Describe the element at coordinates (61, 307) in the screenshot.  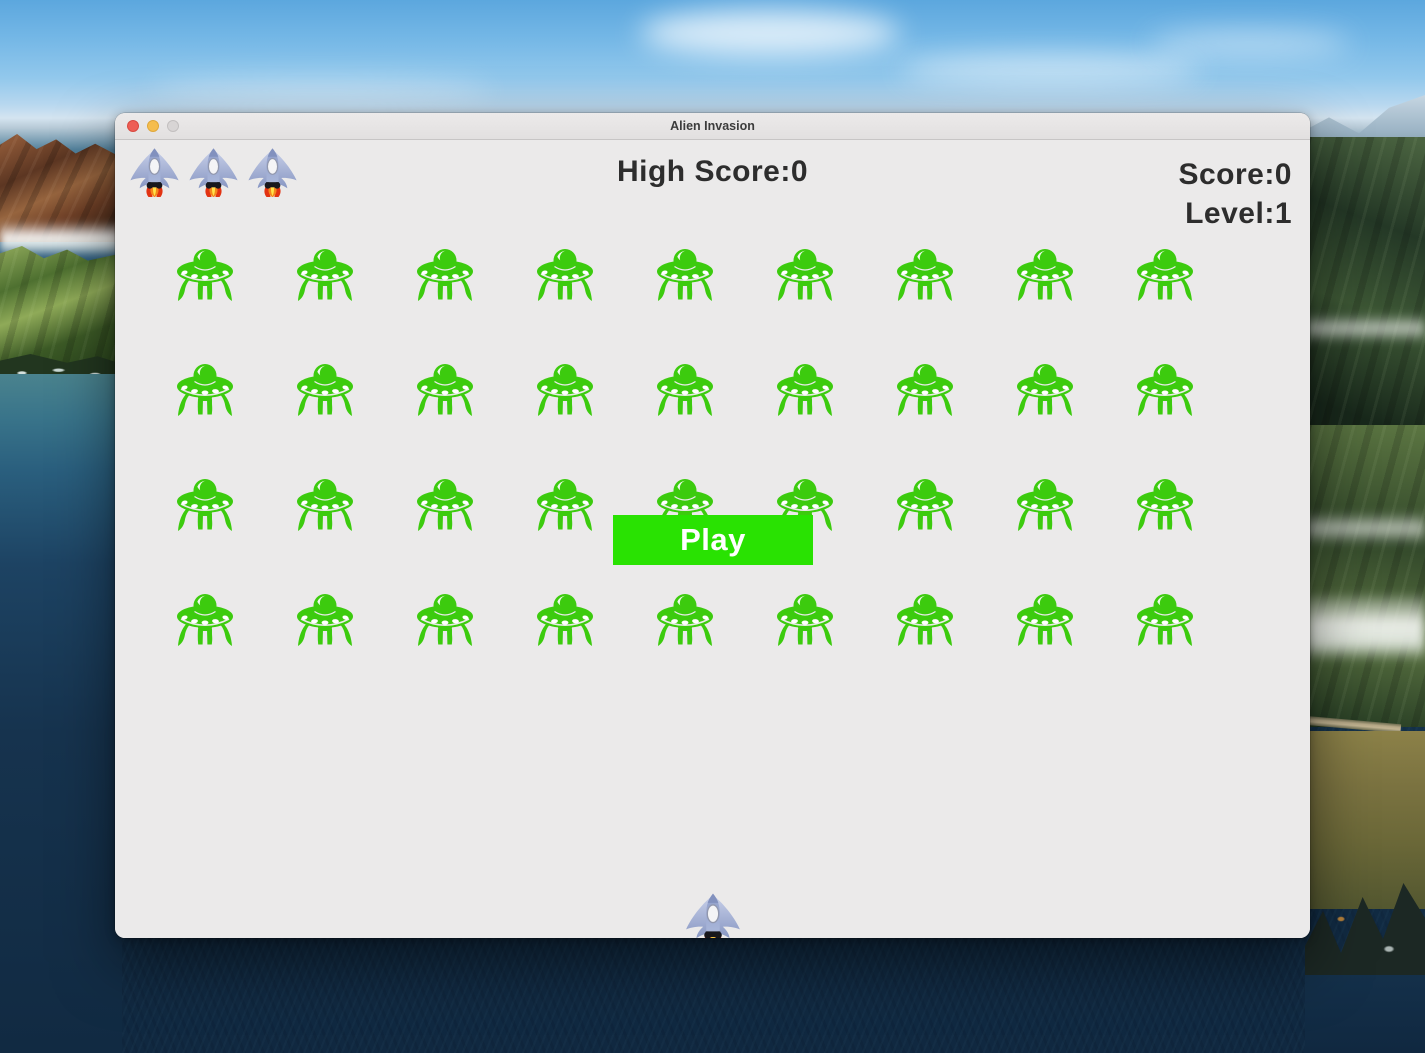
I see `green-hills` at that location.